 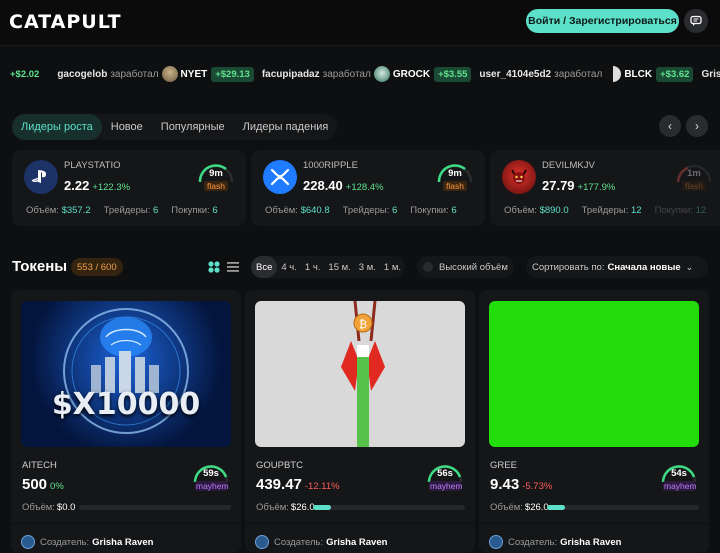 What do you see at coordinates (367, 267) in the screenshot?
I see `filter-3m: 3 м.` at bounding box center [367, 267].